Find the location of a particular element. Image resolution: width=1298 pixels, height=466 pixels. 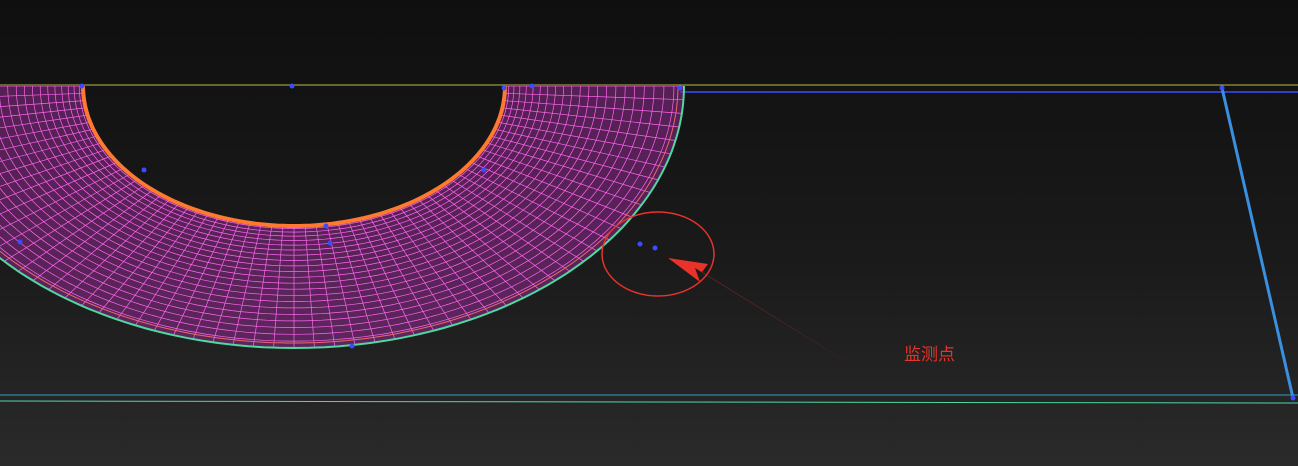

slanted-domain-edge is located at coordinates (1257, 243).